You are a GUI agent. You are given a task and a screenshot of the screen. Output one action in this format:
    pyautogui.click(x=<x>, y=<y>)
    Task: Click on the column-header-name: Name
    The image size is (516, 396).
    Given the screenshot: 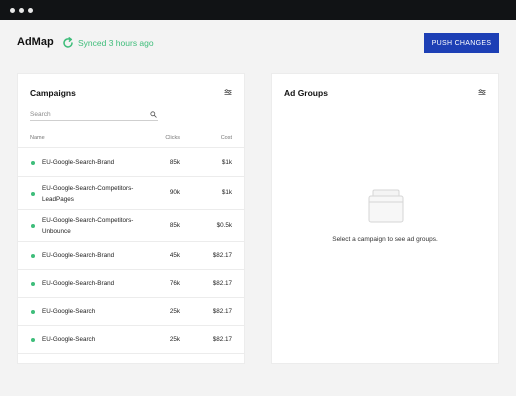 What is the action you would take?
    pyautogui.click(x=37, y=138)
    